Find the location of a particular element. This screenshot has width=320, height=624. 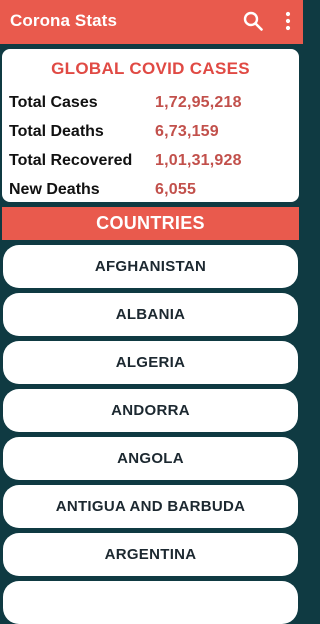

search-icon is located at coordinates (253, 21).